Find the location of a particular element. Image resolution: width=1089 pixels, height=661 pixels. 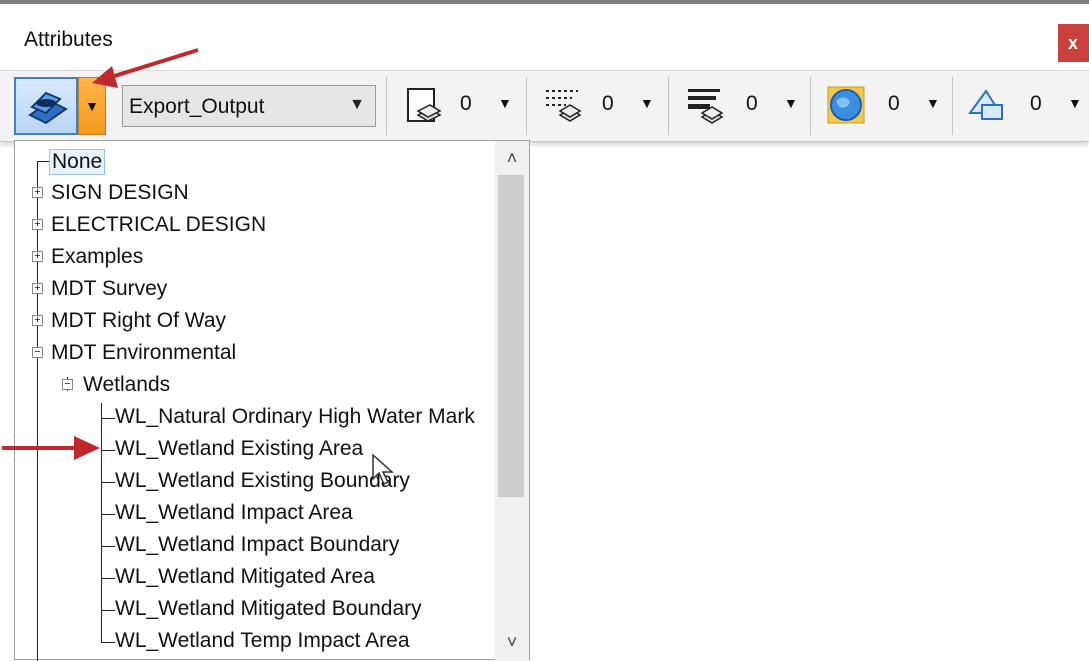

level-stack-icon is located at coordinates (424, 105).